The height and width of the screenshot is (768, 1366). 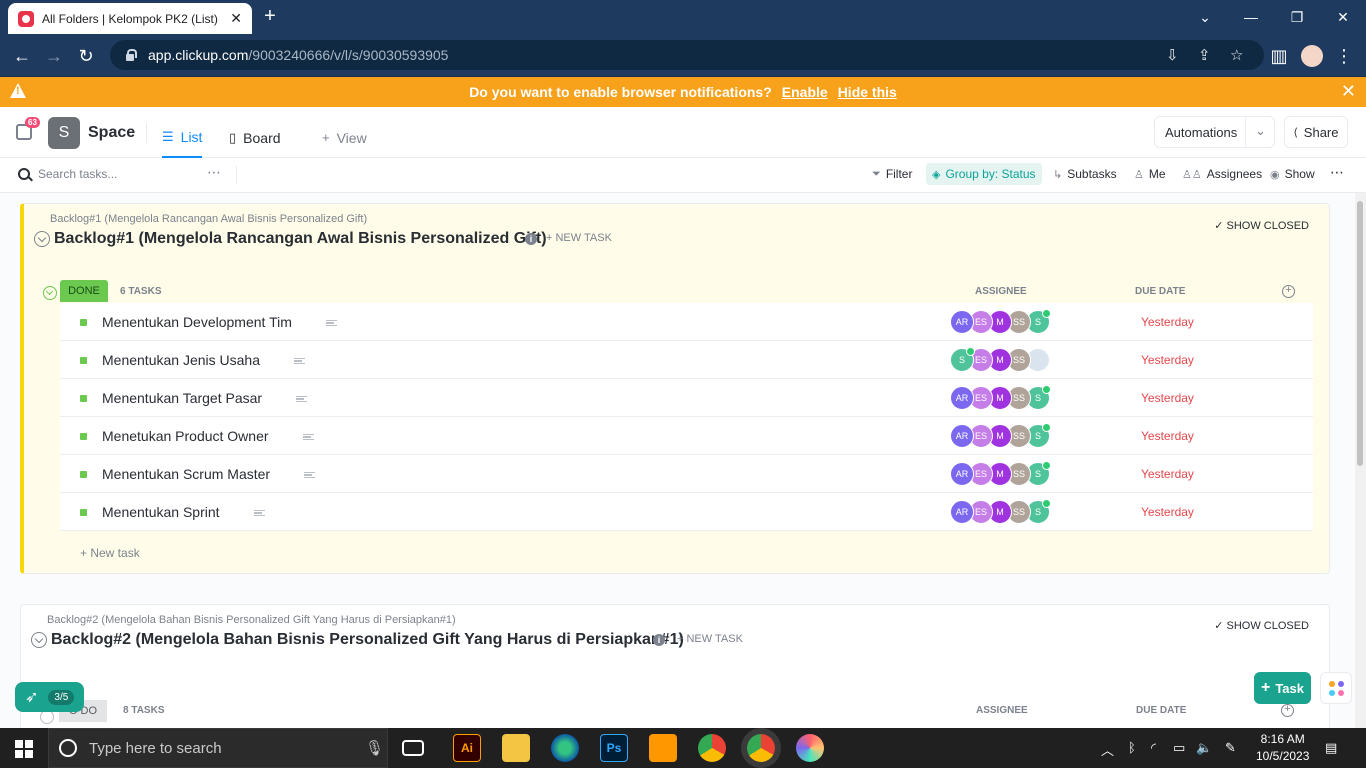 I want to click on show-hidden-icons-chevron: ︿, so click(x=1107, y=749).